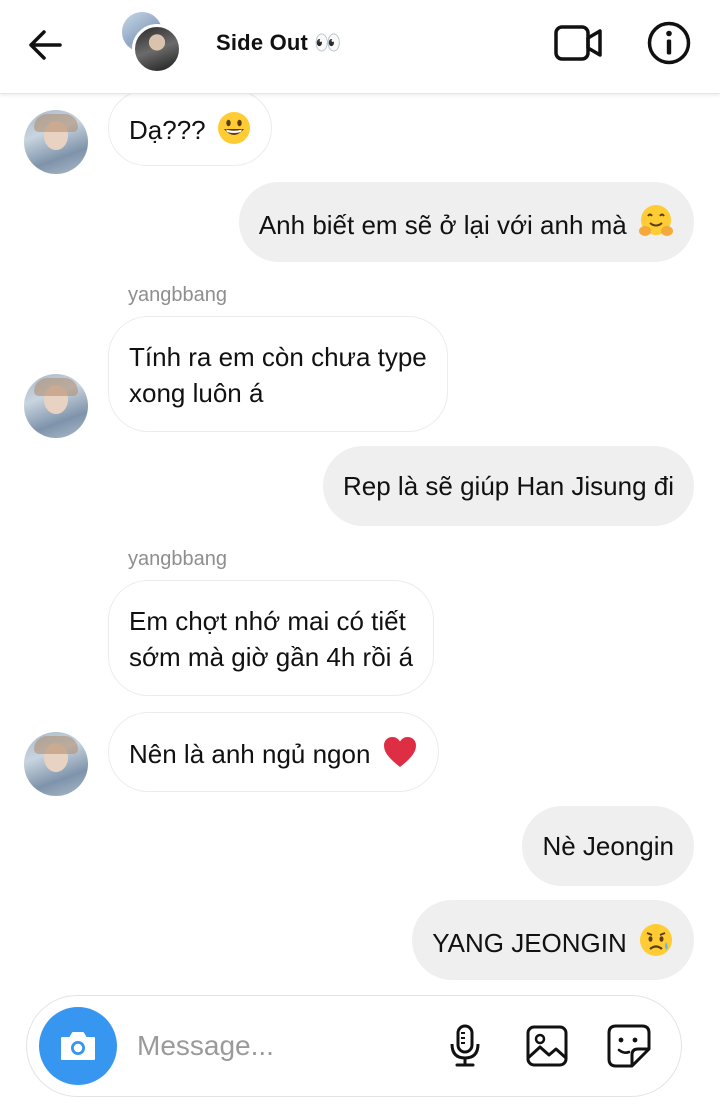  Describe the element at coordinates (656, 940) in the screenshot. I see `sad-relieved-face-emoji-icon` at that location.